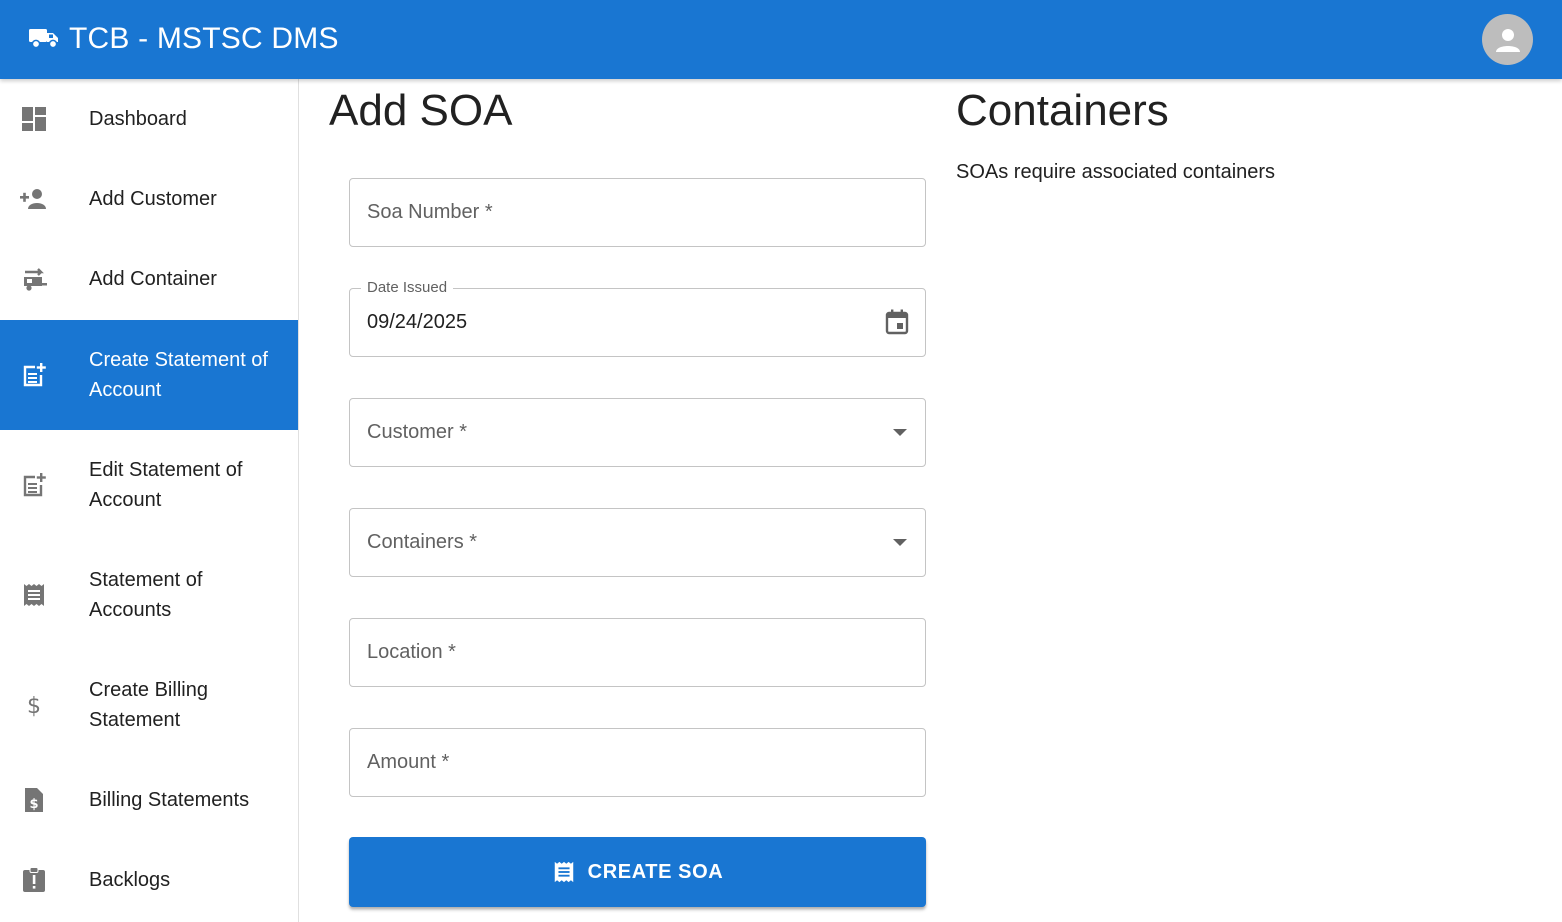  Describe the element at coordinates (178, 375) in the screenshot. I see `sidebar-item-label: Create Statement of Account` at that location.